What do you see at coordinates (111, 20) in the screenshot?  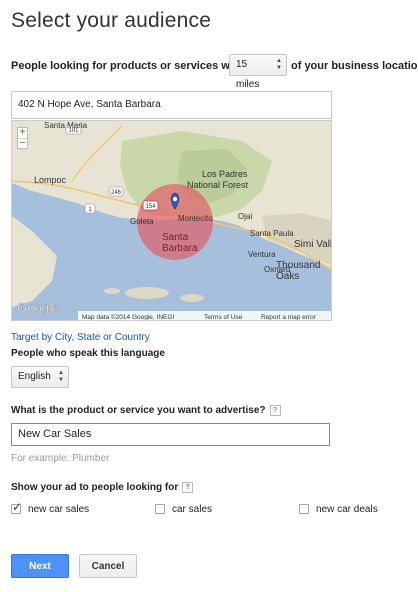 I see `page-title: Select your audience` at bounding box center [111, 20].